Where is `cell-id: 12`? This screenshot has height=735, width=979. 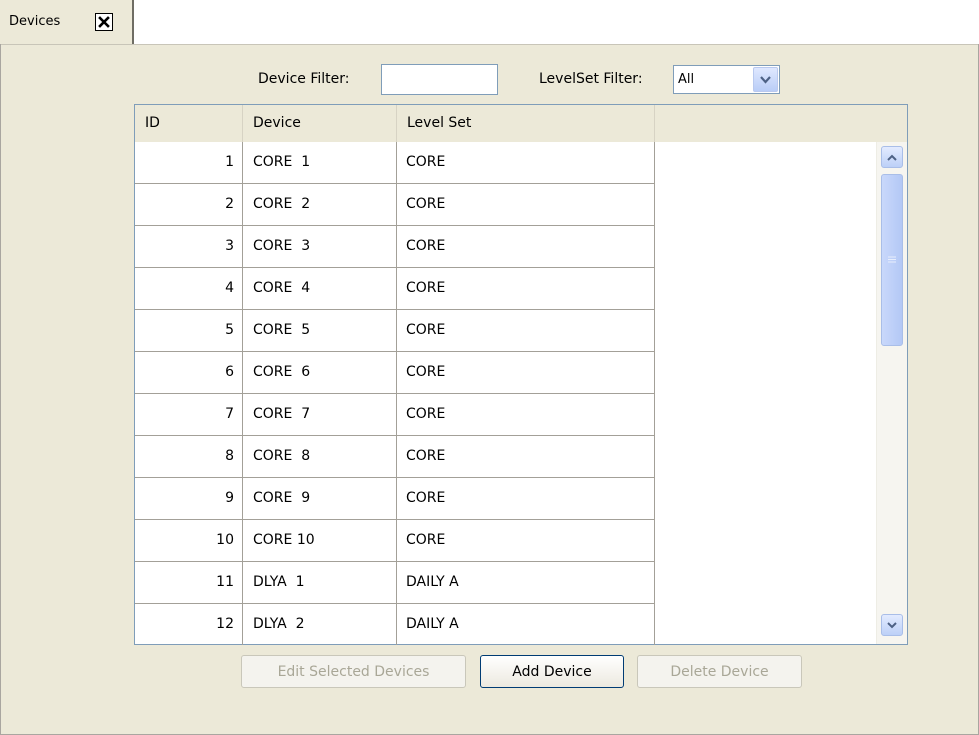
cell-id: 12 is located at coordinates (189, 624).